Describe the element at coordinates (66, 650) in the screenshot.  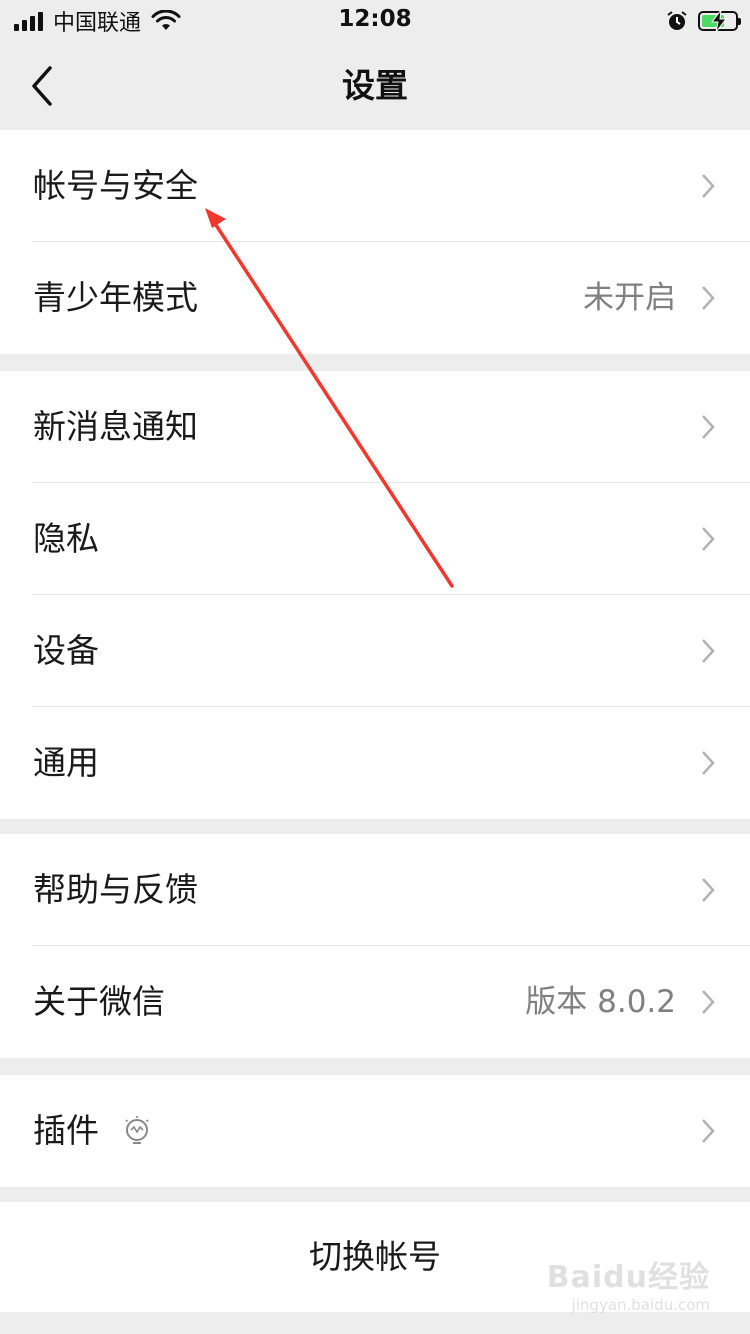
I see `setting-label: 设备` at that location.